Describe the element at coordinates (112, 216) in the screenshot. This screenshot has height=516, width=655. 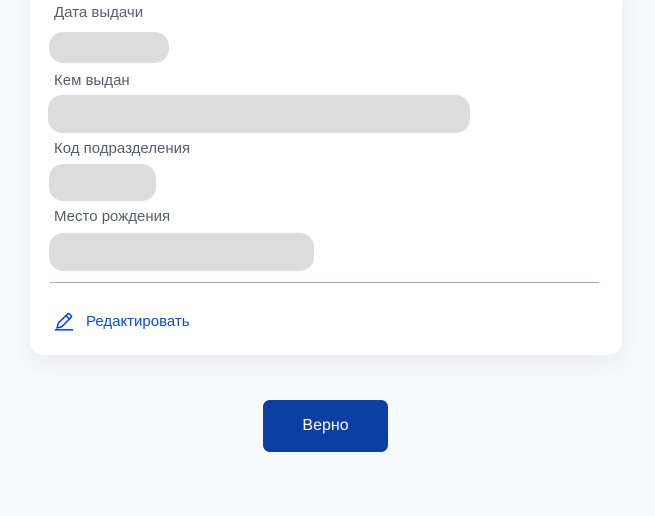
I see `birthplace-label: Место рождения` at that location.